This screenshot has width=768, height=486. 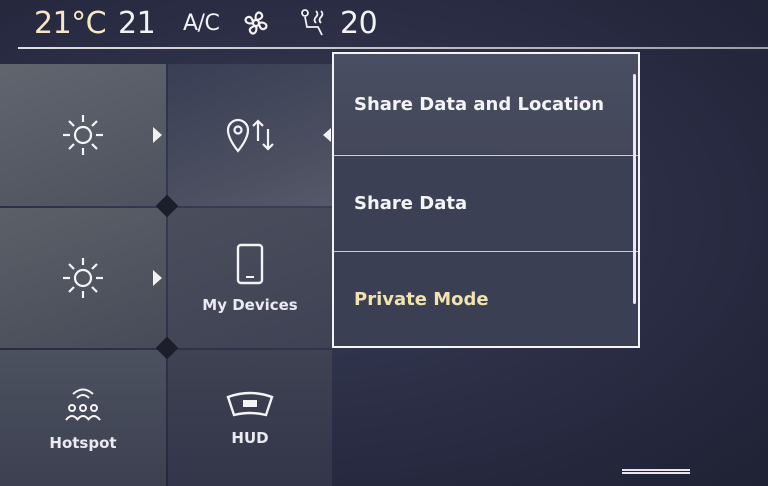 I want to click on fan-speed-value: 21, so click(x=137, y=23).